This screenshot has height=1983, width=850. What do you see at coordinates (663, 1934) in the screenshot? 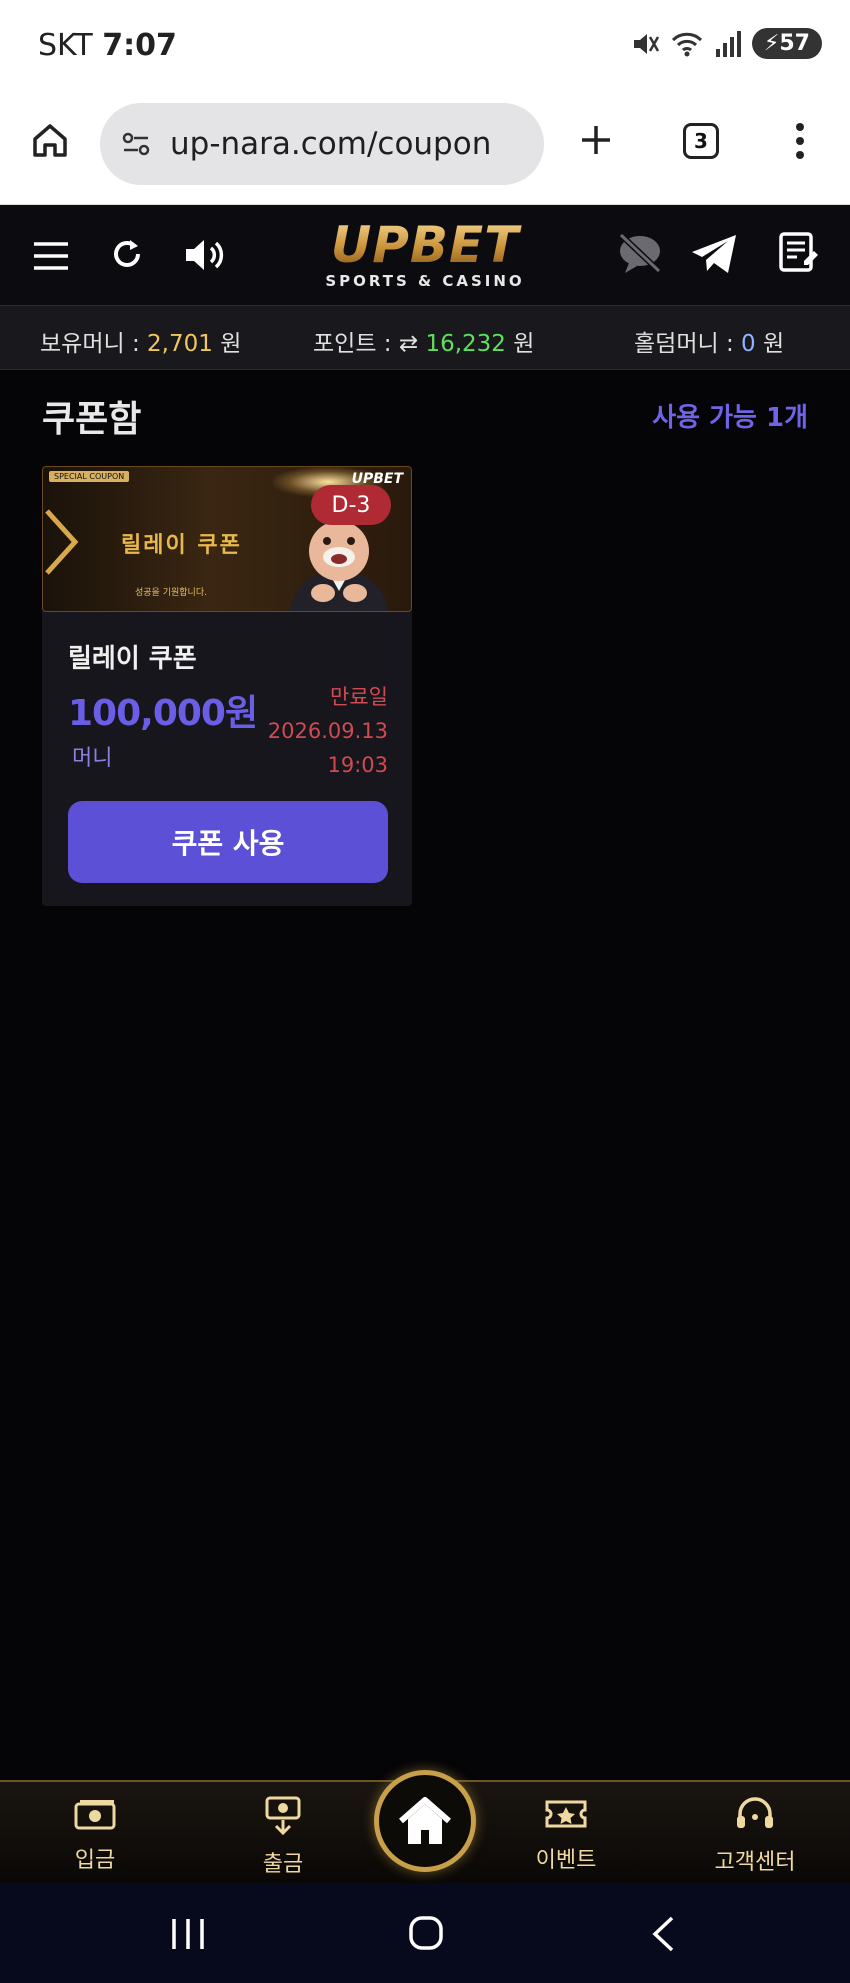
I see `back-icon` at bounding box center [663, 1934].